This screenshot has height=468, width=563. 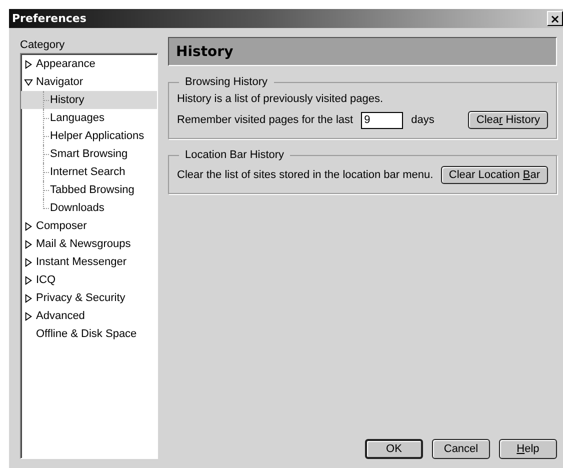 I want to click on tree-item: History, so click(x=89, y=100).